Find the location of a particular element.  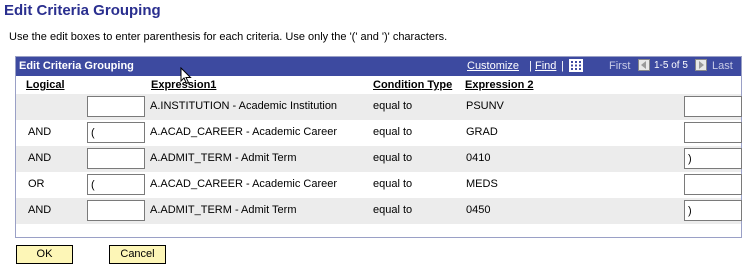

logical-cell: OR is located at coordinates (36, 184).